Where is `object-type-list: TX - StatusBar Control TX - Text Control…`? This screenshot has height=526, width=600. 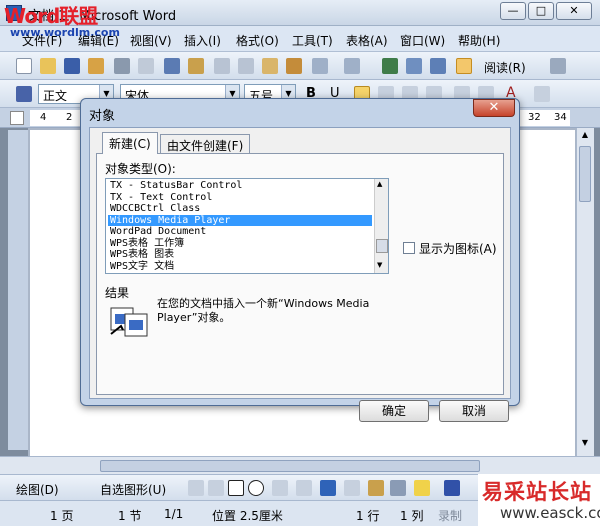 object-type-list: TX - StatusBar Control TX - Text Control… is located at coordinates (247, 226).